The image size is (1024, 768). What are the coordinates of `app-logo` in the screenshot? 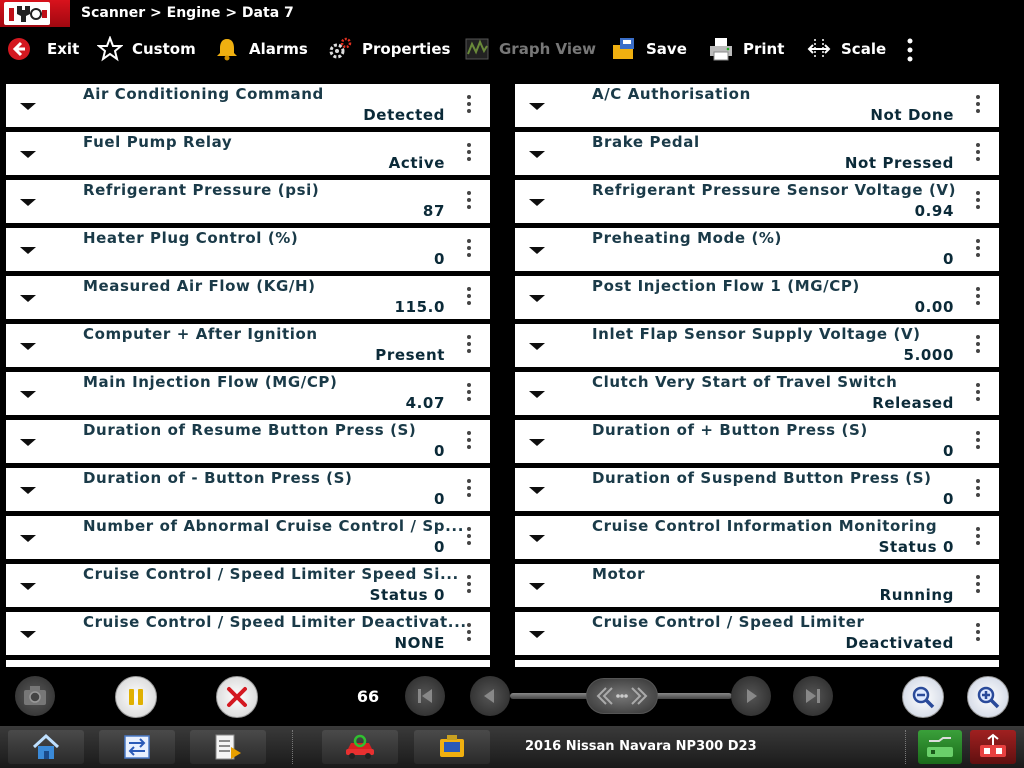 It's located at (35, 13).